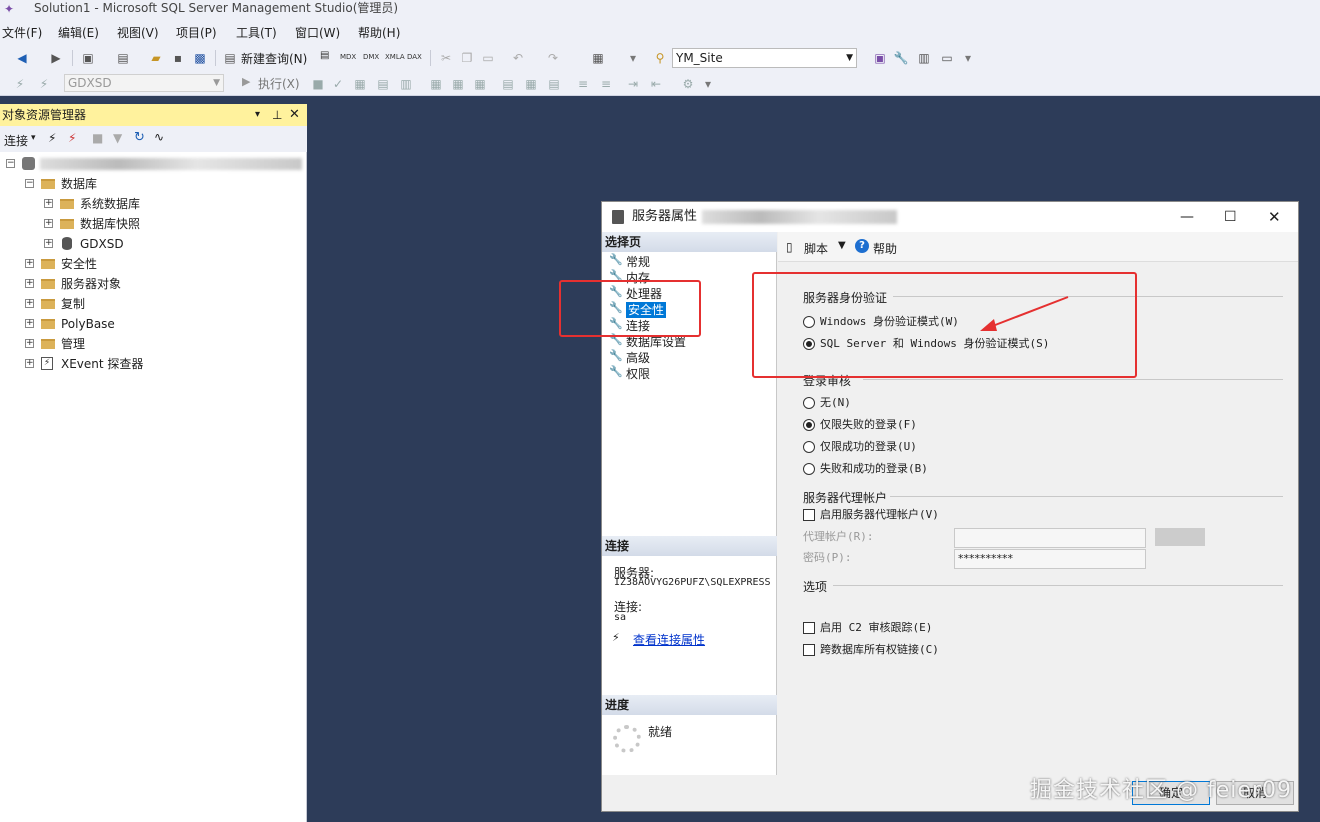  Describe the element at coordinates (153, 184) in the screenshot. I see `tree-node-databases: − 数据库` at that location.